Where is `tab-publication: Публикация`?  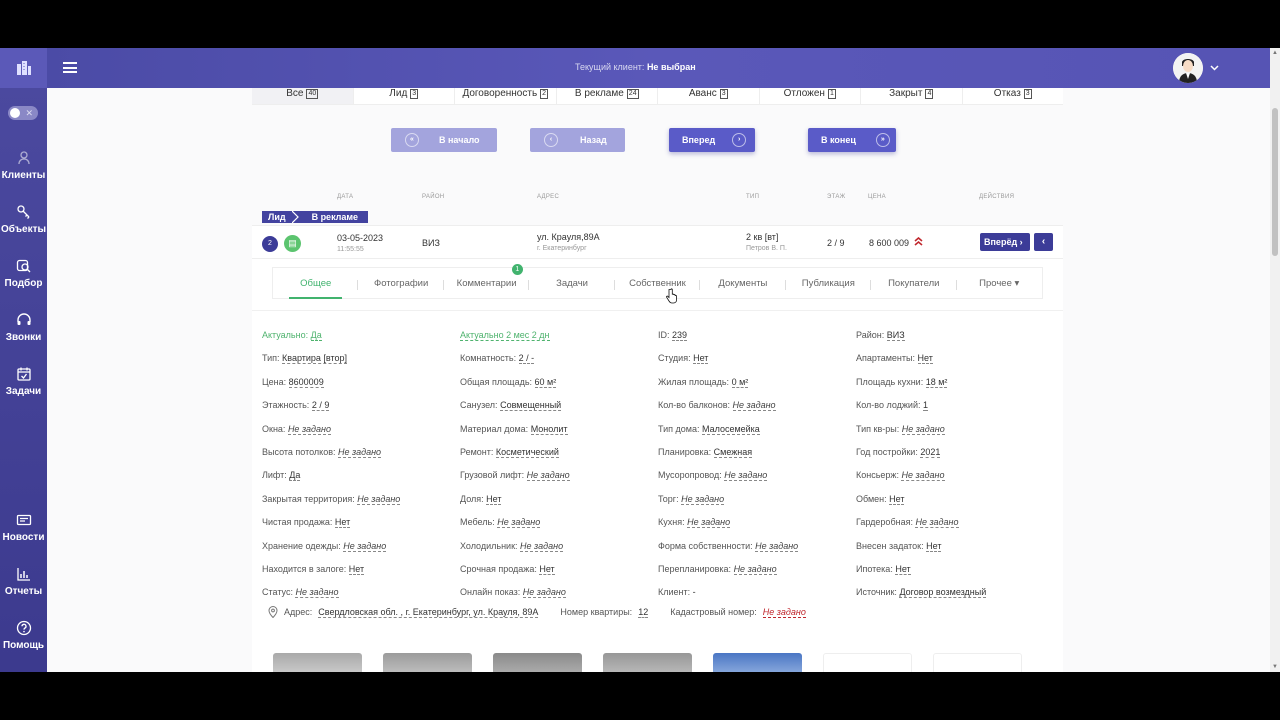
tab-publication: Публикация is located at coordinates (829, 284).